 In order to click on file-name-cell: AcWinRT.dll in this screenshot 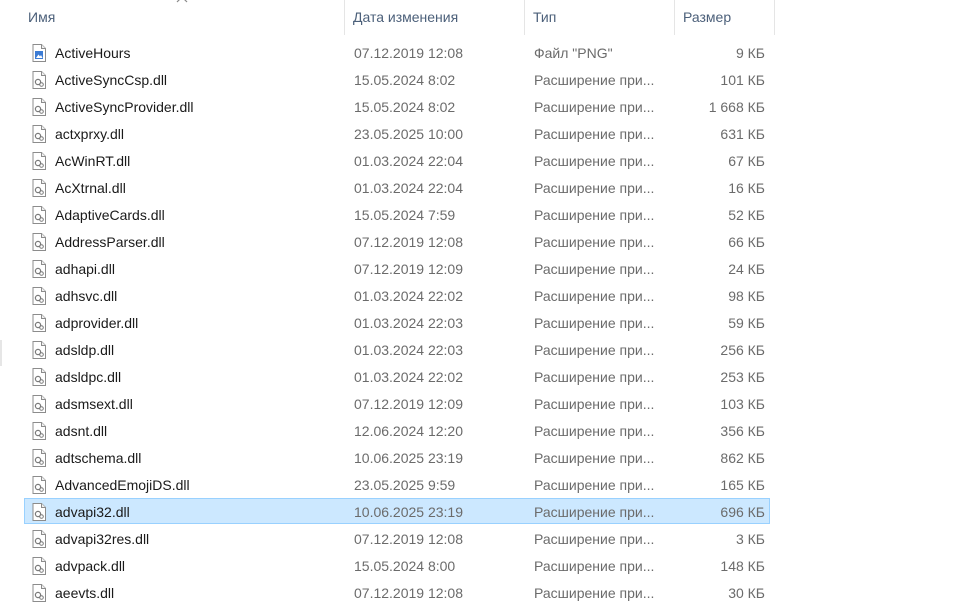, I will do `click(93, 161)`.